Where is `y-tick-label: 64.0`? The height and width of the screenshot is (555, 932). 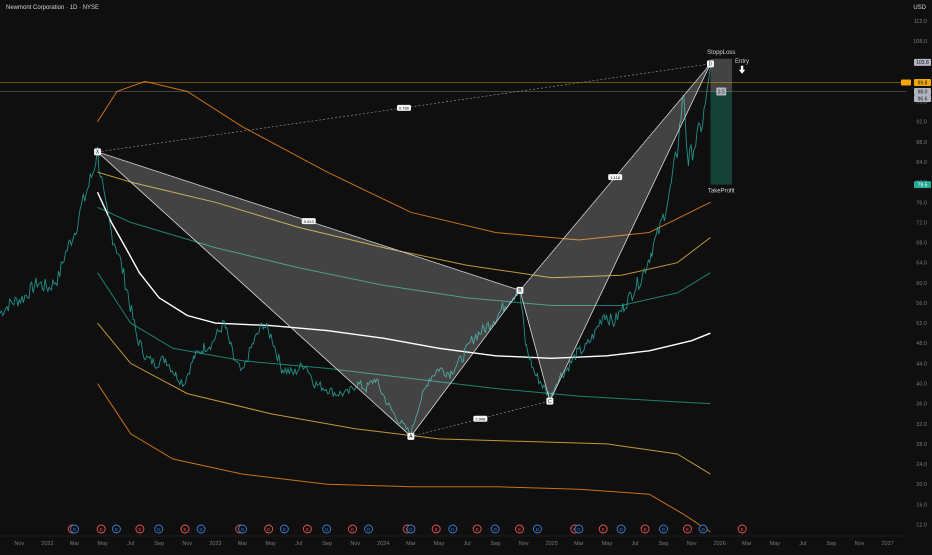 y-tick-label: 64.0 is located at coordinates (921, 264).